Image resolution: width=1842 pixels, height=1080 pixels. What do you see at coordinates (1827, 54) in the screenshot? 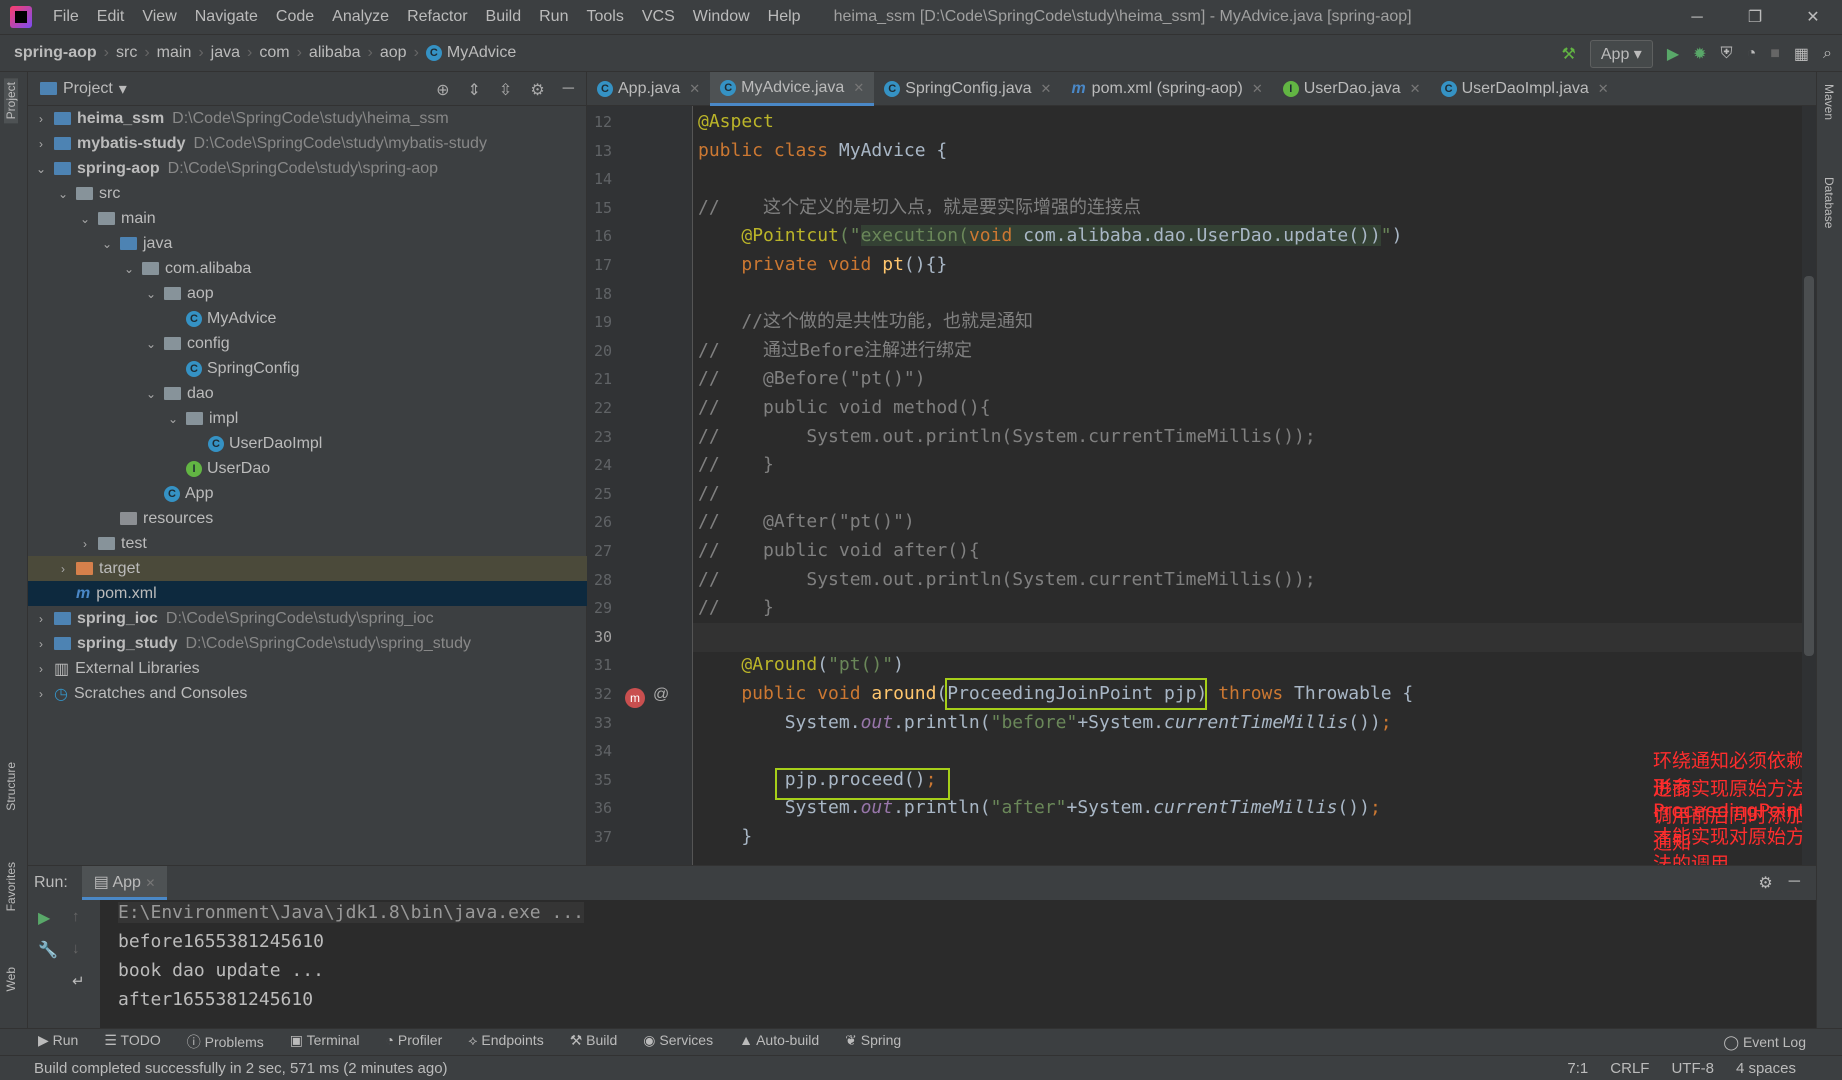
I see `search-everywhere-icon: ⌕` at bounding box center [1827, 54].